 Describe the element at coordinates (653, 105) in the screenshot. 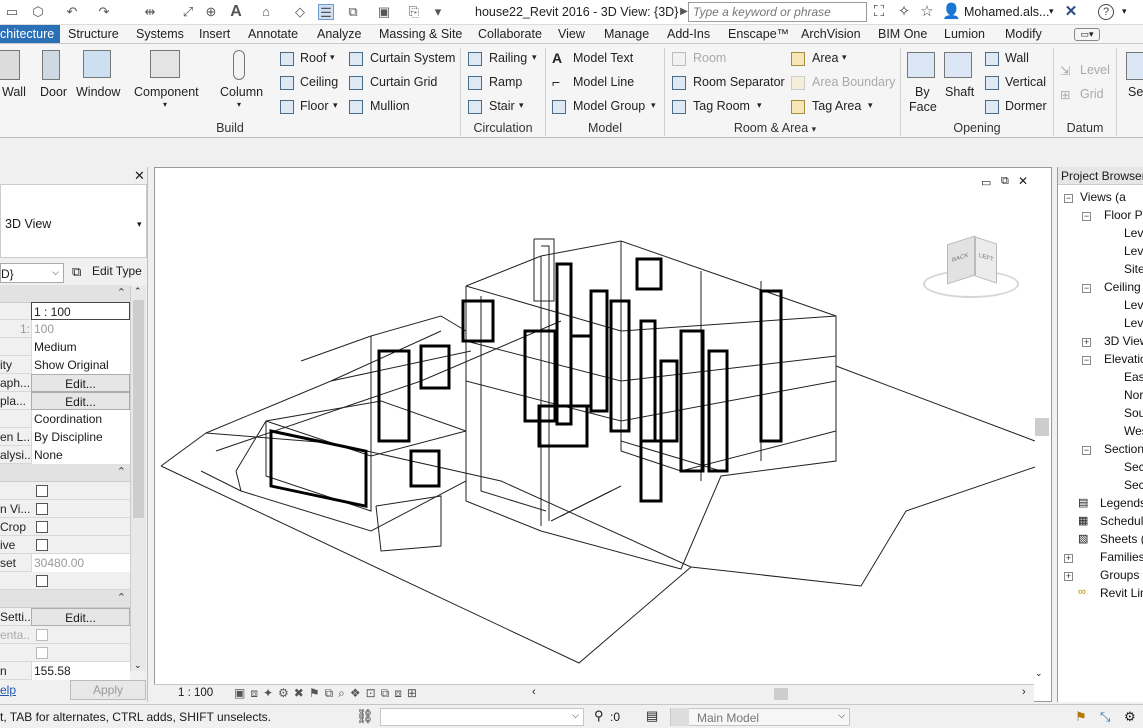

I see `model-group-dropdown-icon: ▾` at that location.